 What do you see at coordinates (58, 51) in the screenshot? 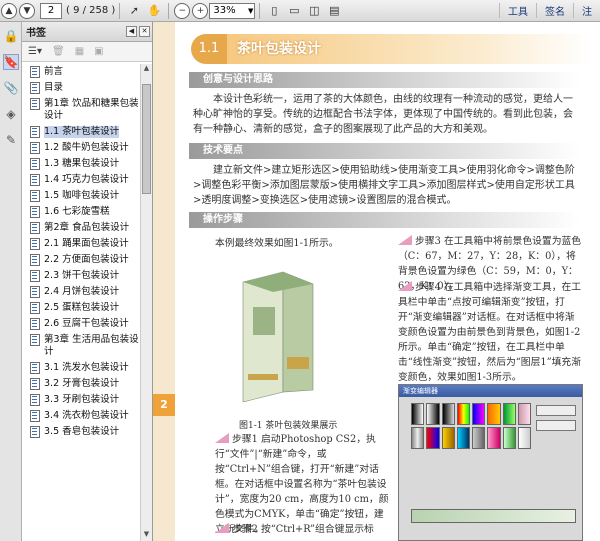
I see `delete-icon: 🗑` at bounding box center [58, 51].